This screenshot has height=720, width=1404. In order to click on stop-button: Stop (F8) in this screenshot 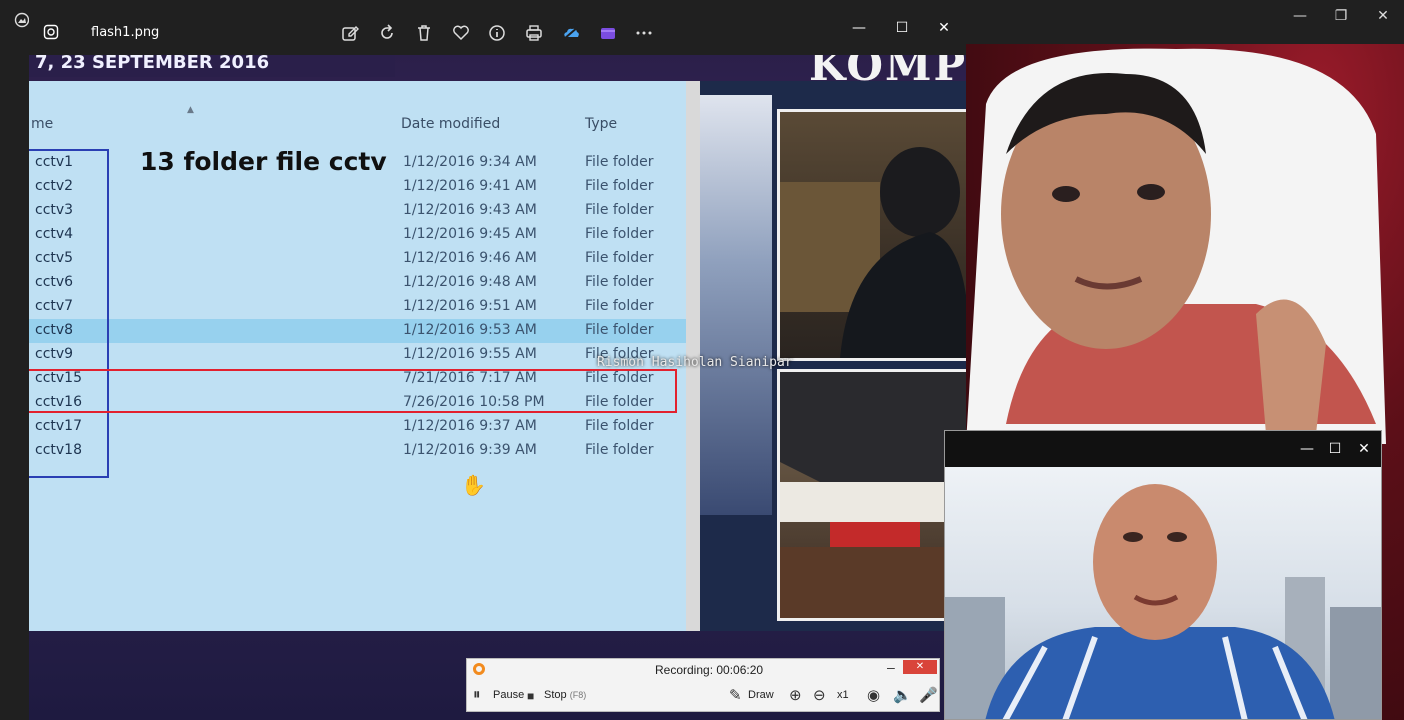, I will do `click(565, 695)`.